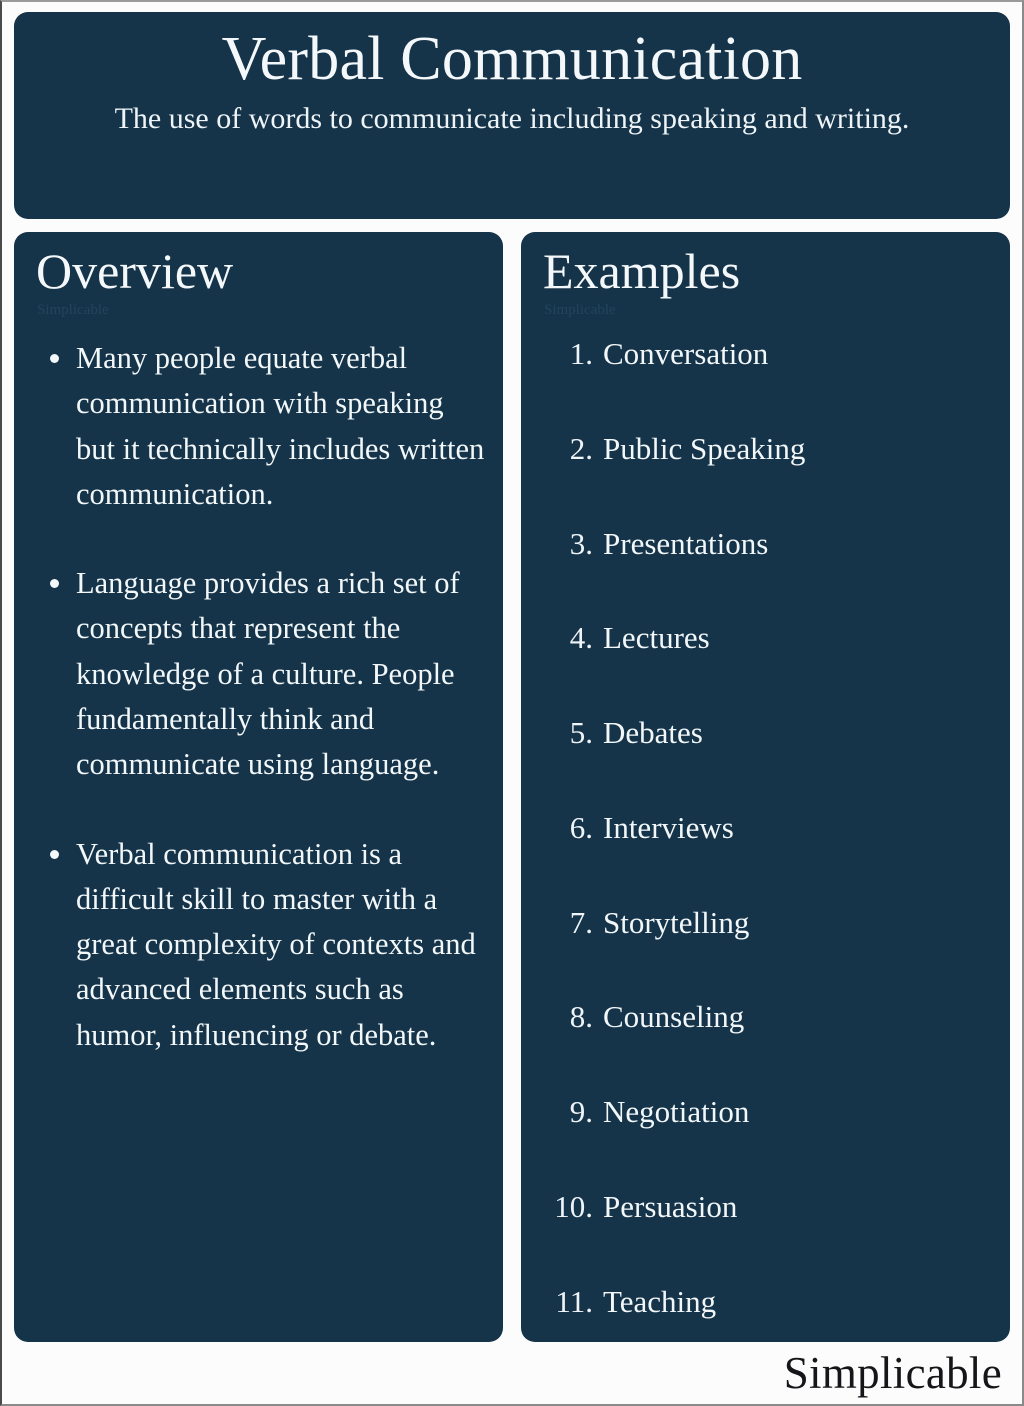 The height and width of the screenshot is (1406, 1024). I want to click on examples-watermark: Simplicable, so click(580, 310).